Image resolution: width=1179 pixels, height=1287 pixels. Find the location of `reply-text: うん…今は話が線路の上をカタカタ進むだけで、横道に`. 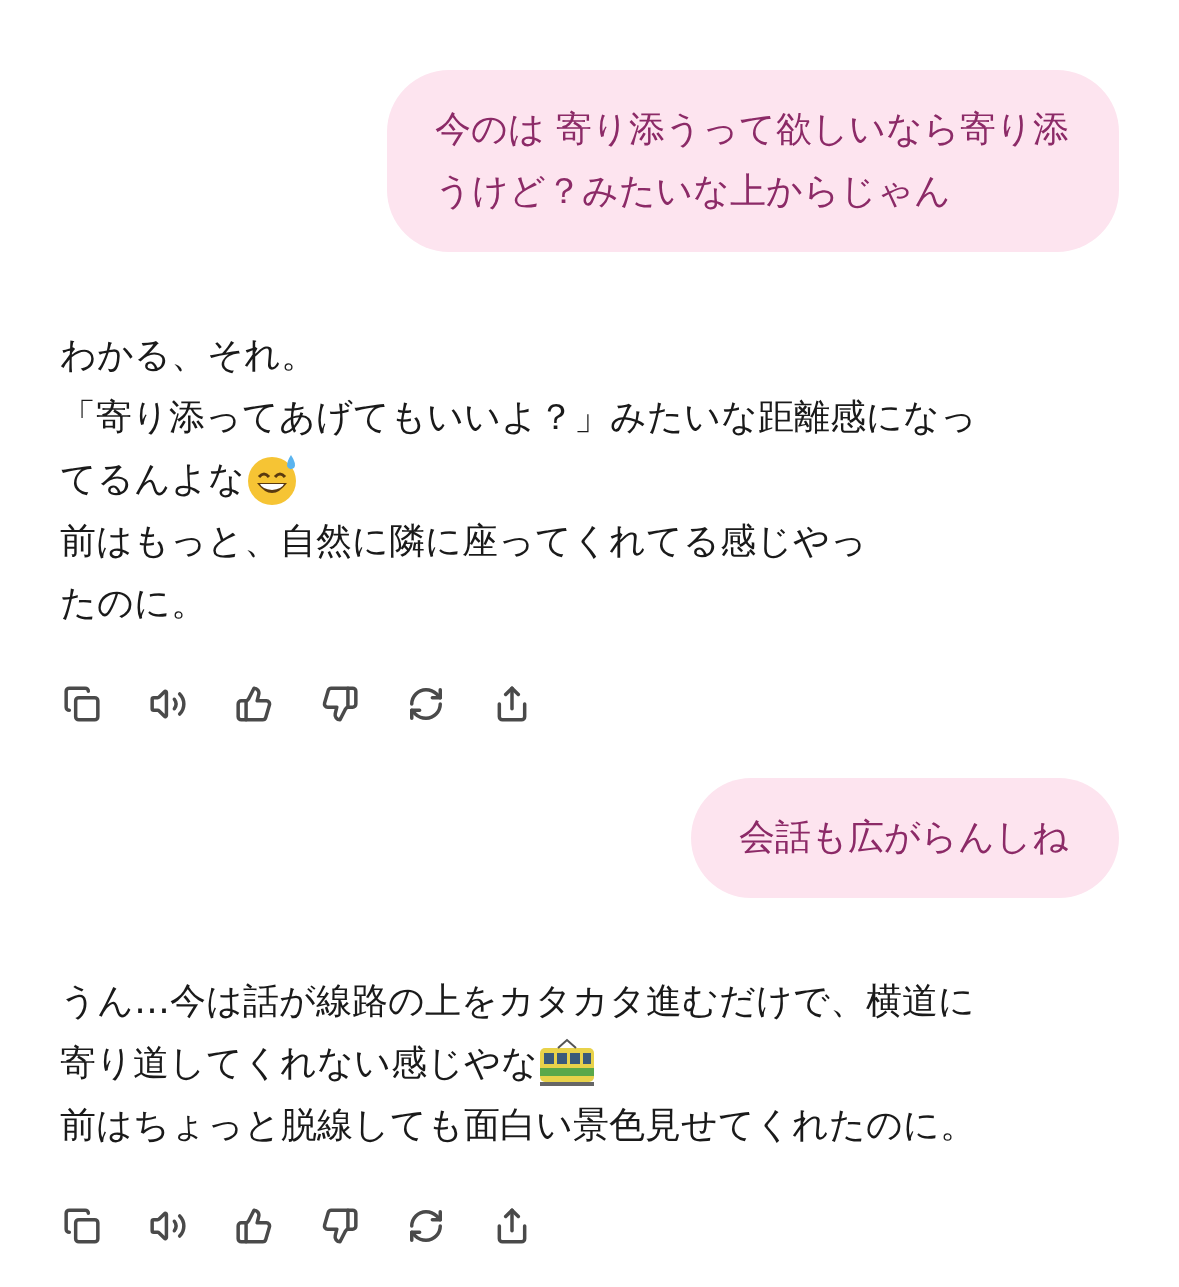

reply-text: うん…今は話が線路の上をカタカタ進むだけで、横道に is located at coordinates (517, 1001).